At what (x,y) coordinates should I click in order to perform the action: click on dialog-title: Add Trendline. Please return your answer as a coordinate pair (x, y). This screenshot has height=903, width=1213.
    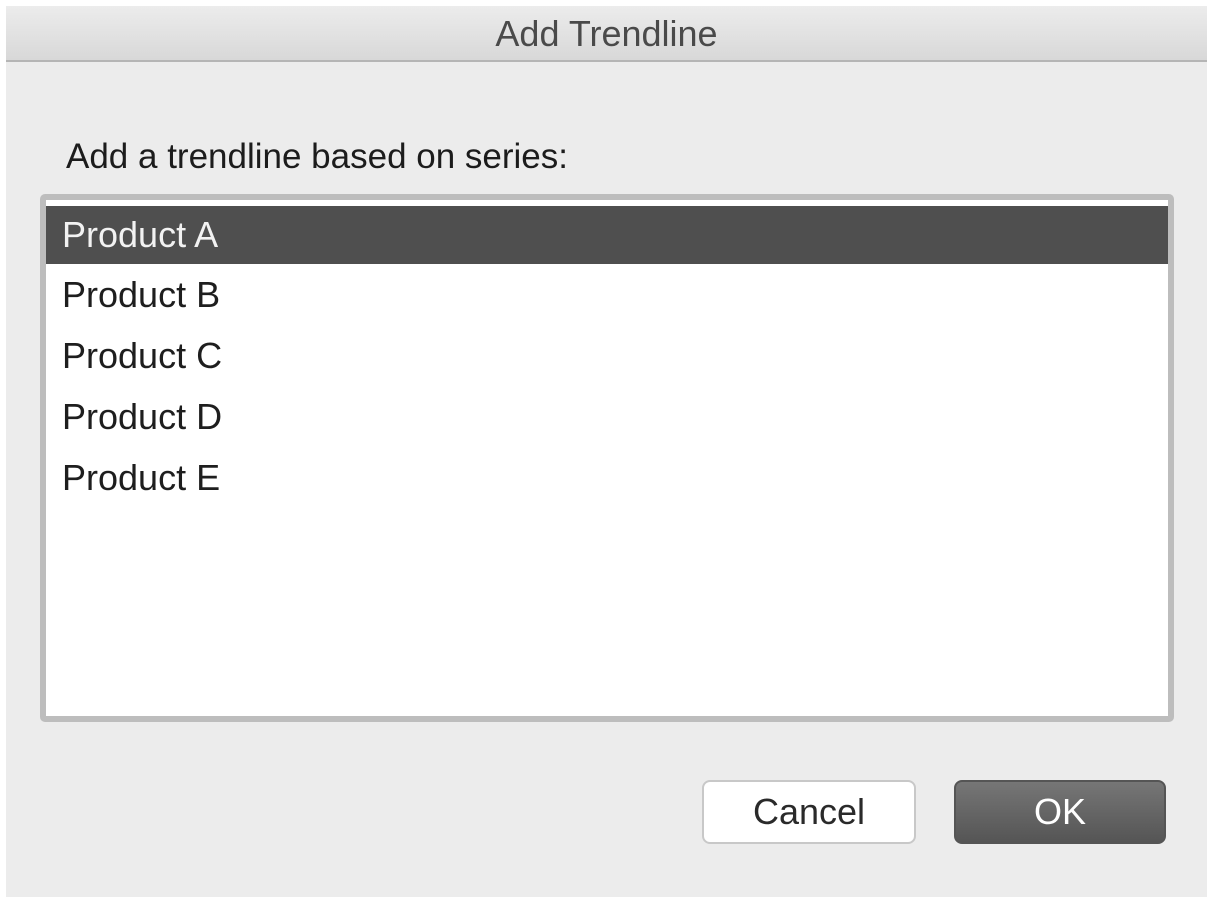
    Looking at the image, I should click on (606, 33).